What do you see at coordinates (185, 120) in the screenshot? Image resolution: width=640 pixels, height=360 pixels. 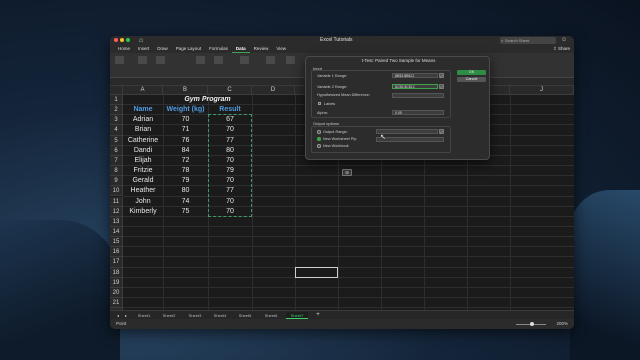 I see `weight-cell: 70` at bounding box center [185, 120].